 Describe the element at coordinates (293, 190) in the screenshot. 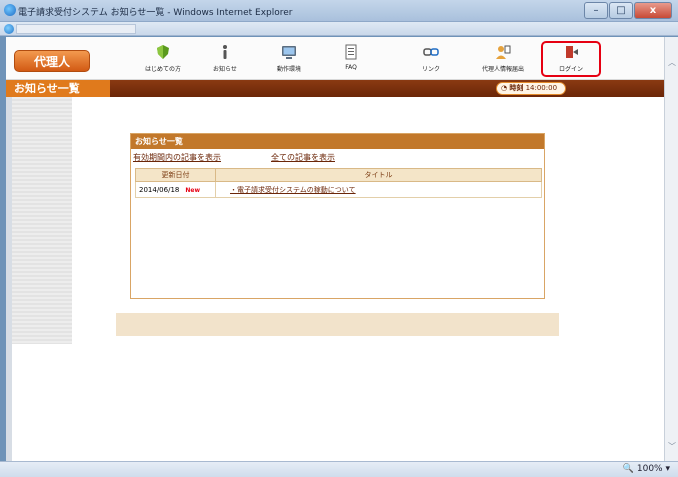

I see `notice-item-link: ・電子請求受付システムの稼動について` at that location.